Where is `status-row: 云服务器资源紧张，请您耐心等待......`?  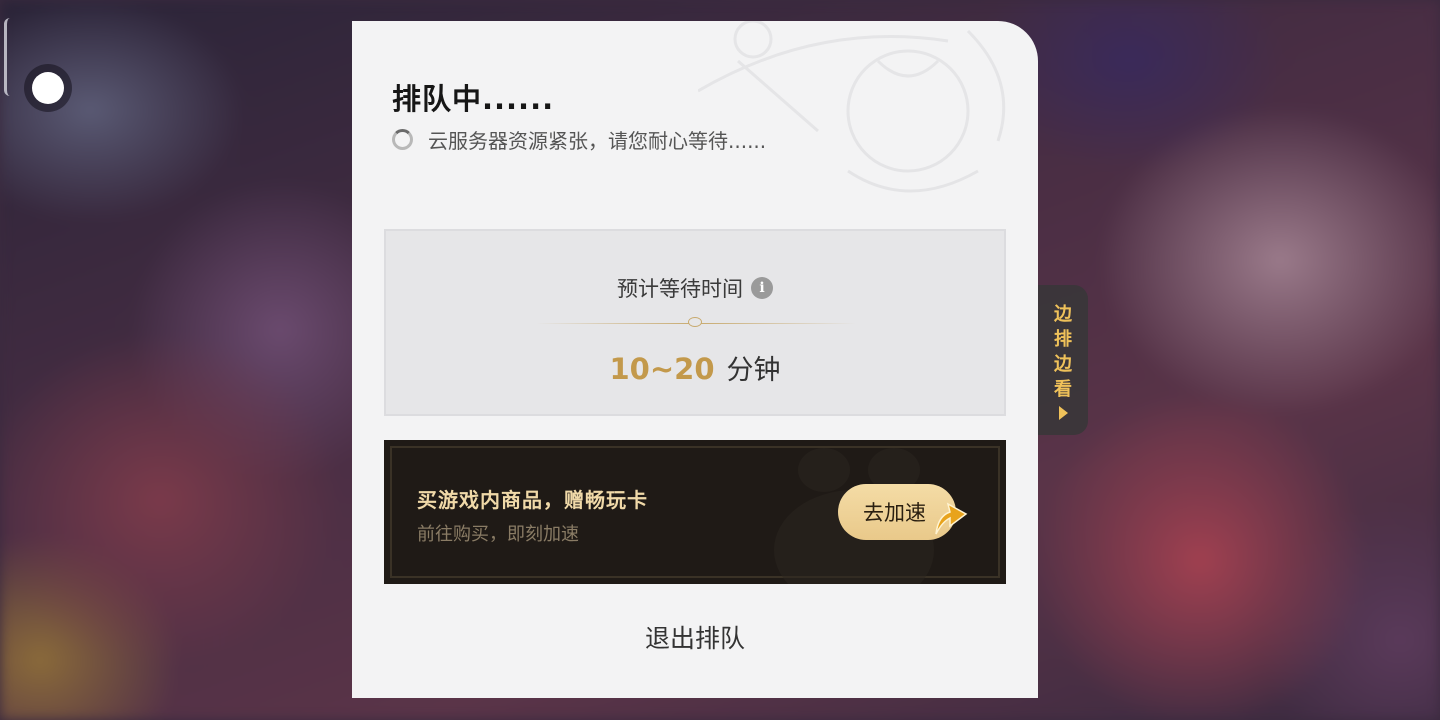 status-row: 云服务器资源紧张，请您耐心等待...... is located at coordinates (579, 139).